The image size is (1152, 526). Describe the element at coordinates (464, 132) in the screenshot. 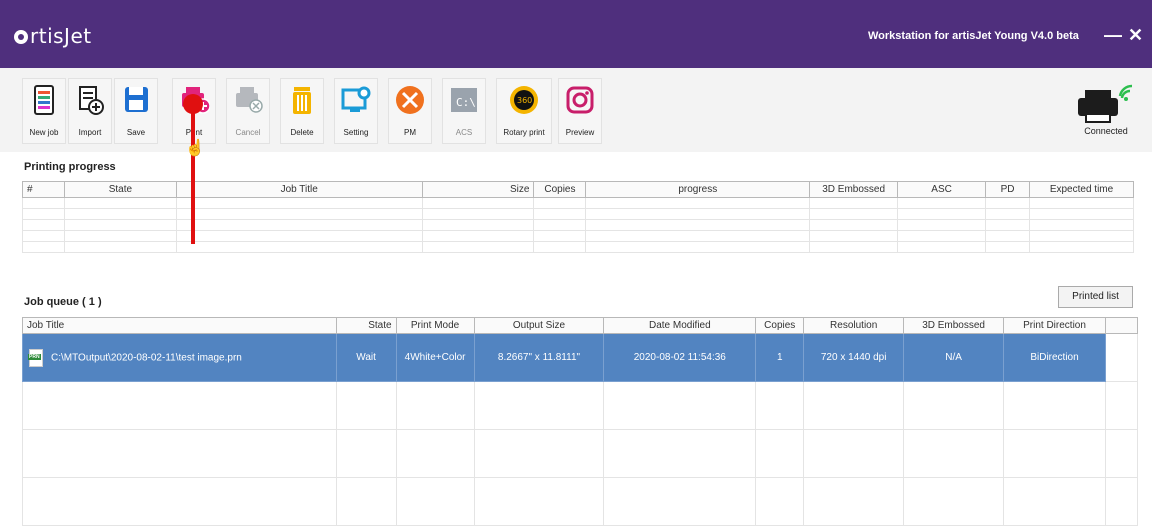

I see `acs-label: ACS` at that location.